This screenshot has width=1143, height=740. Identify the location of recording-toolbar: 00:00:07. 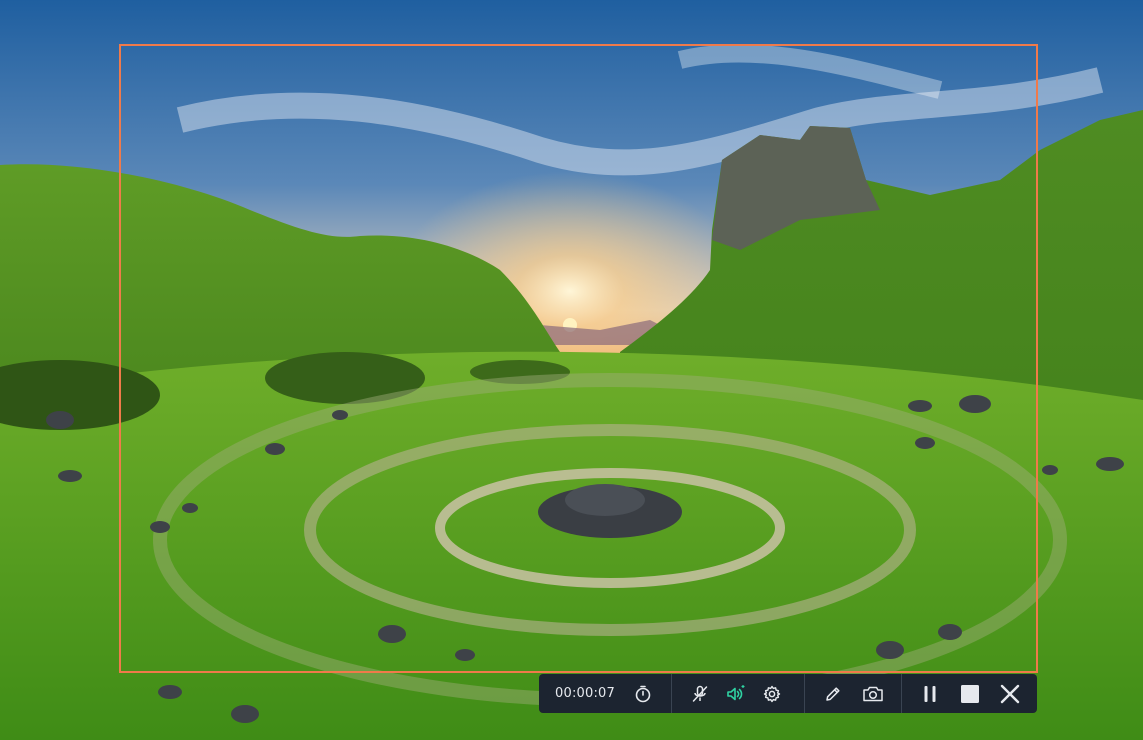
(788, 693).